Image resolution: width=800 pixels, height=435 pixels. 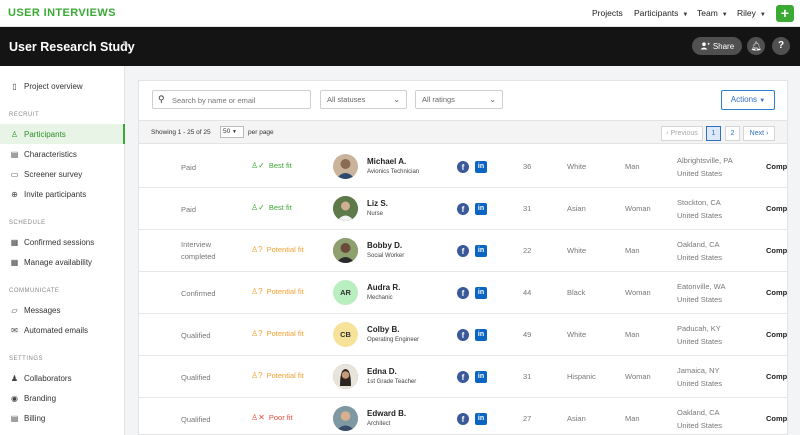 What do you see at coordinates (699, 328) in the screenshot?
I see `city: Paducah, KY` at bounding box center [699, 328].